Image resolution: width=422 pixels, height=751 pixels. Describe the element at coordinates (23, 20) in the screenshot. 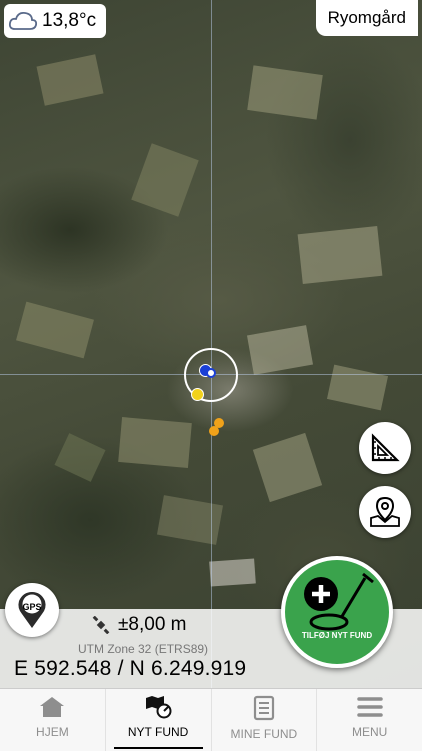

I see `cloud-icon` at that location.